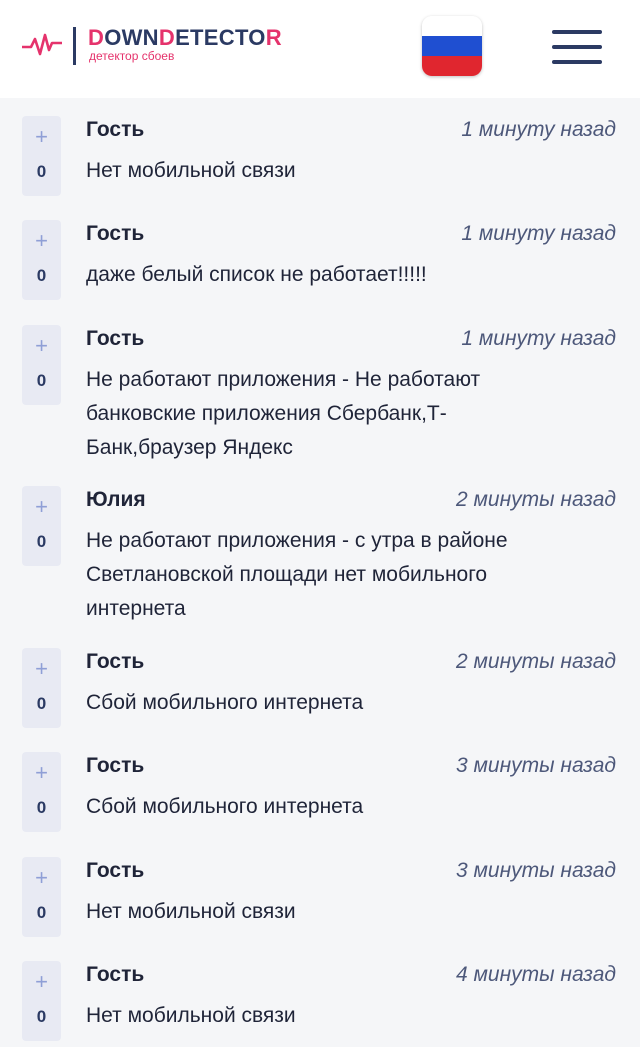  What do you see at coordinates (320, 49) in the screenshot?
I see `site-header: DOWNDETECTOR детектор сбоев` at bounding box center [320, 49].